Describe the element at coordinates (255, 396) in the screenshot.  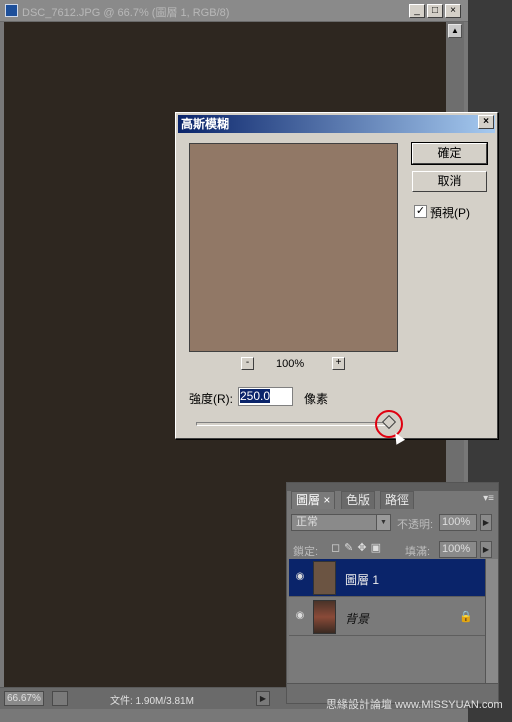
I see `radius-value: 250.0` at that location.